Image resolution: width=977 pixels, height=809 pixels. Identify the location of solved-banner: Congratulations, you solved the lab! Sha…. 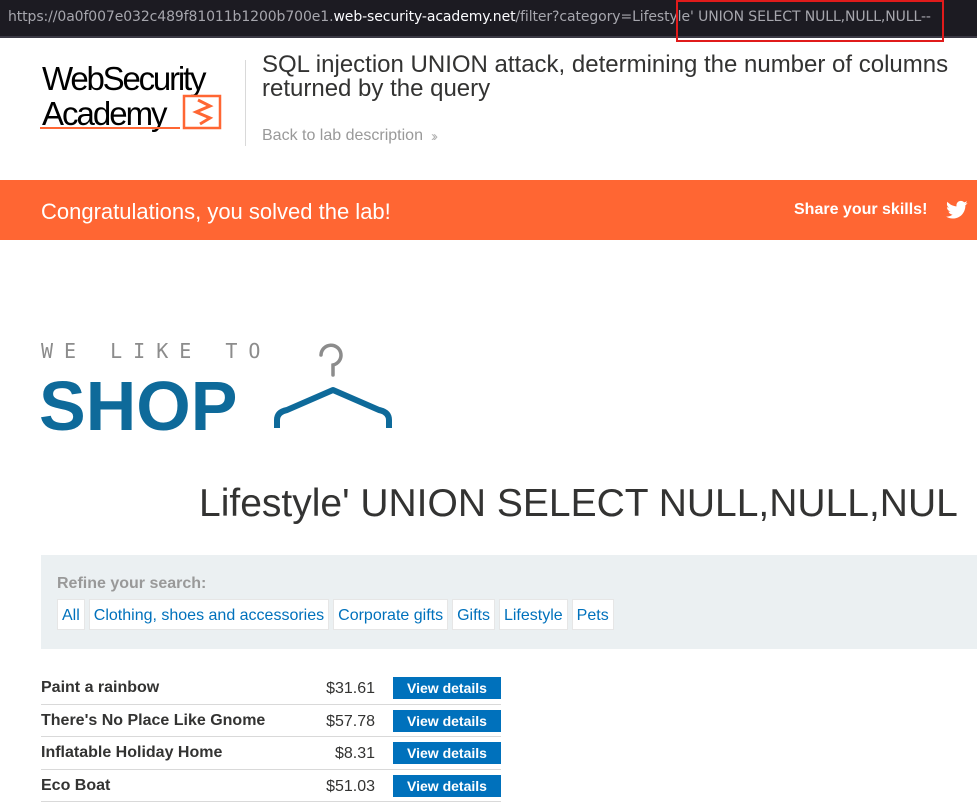
(488, 210).